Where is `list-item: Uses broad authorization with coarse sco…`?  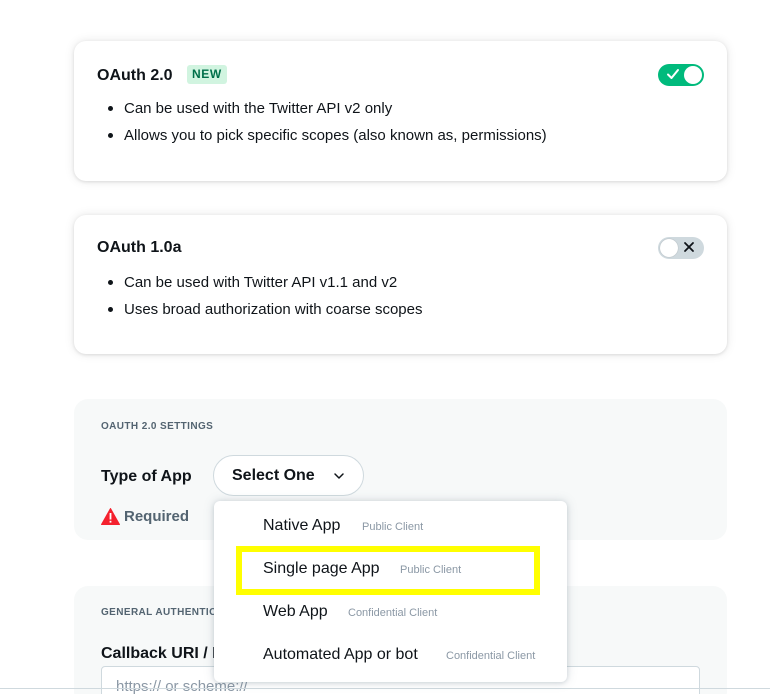
list-item: Uses broad authorization with coarse sco… is located at coordinates (265, 314).